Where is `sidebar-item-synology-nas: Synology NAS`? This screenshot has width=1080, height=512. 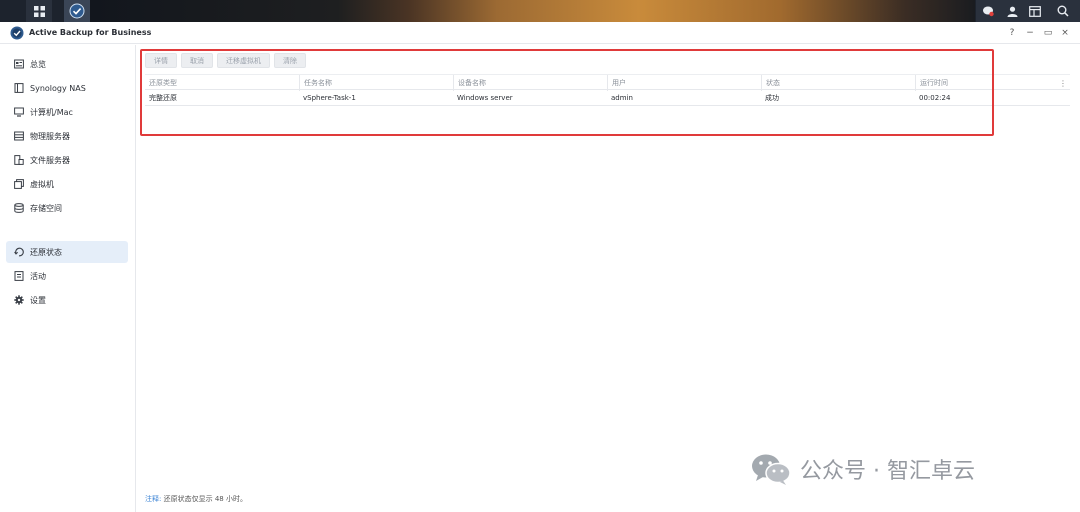 sidebar-item-synology-nas: Synology NAS is located at coordinates (67, 88).